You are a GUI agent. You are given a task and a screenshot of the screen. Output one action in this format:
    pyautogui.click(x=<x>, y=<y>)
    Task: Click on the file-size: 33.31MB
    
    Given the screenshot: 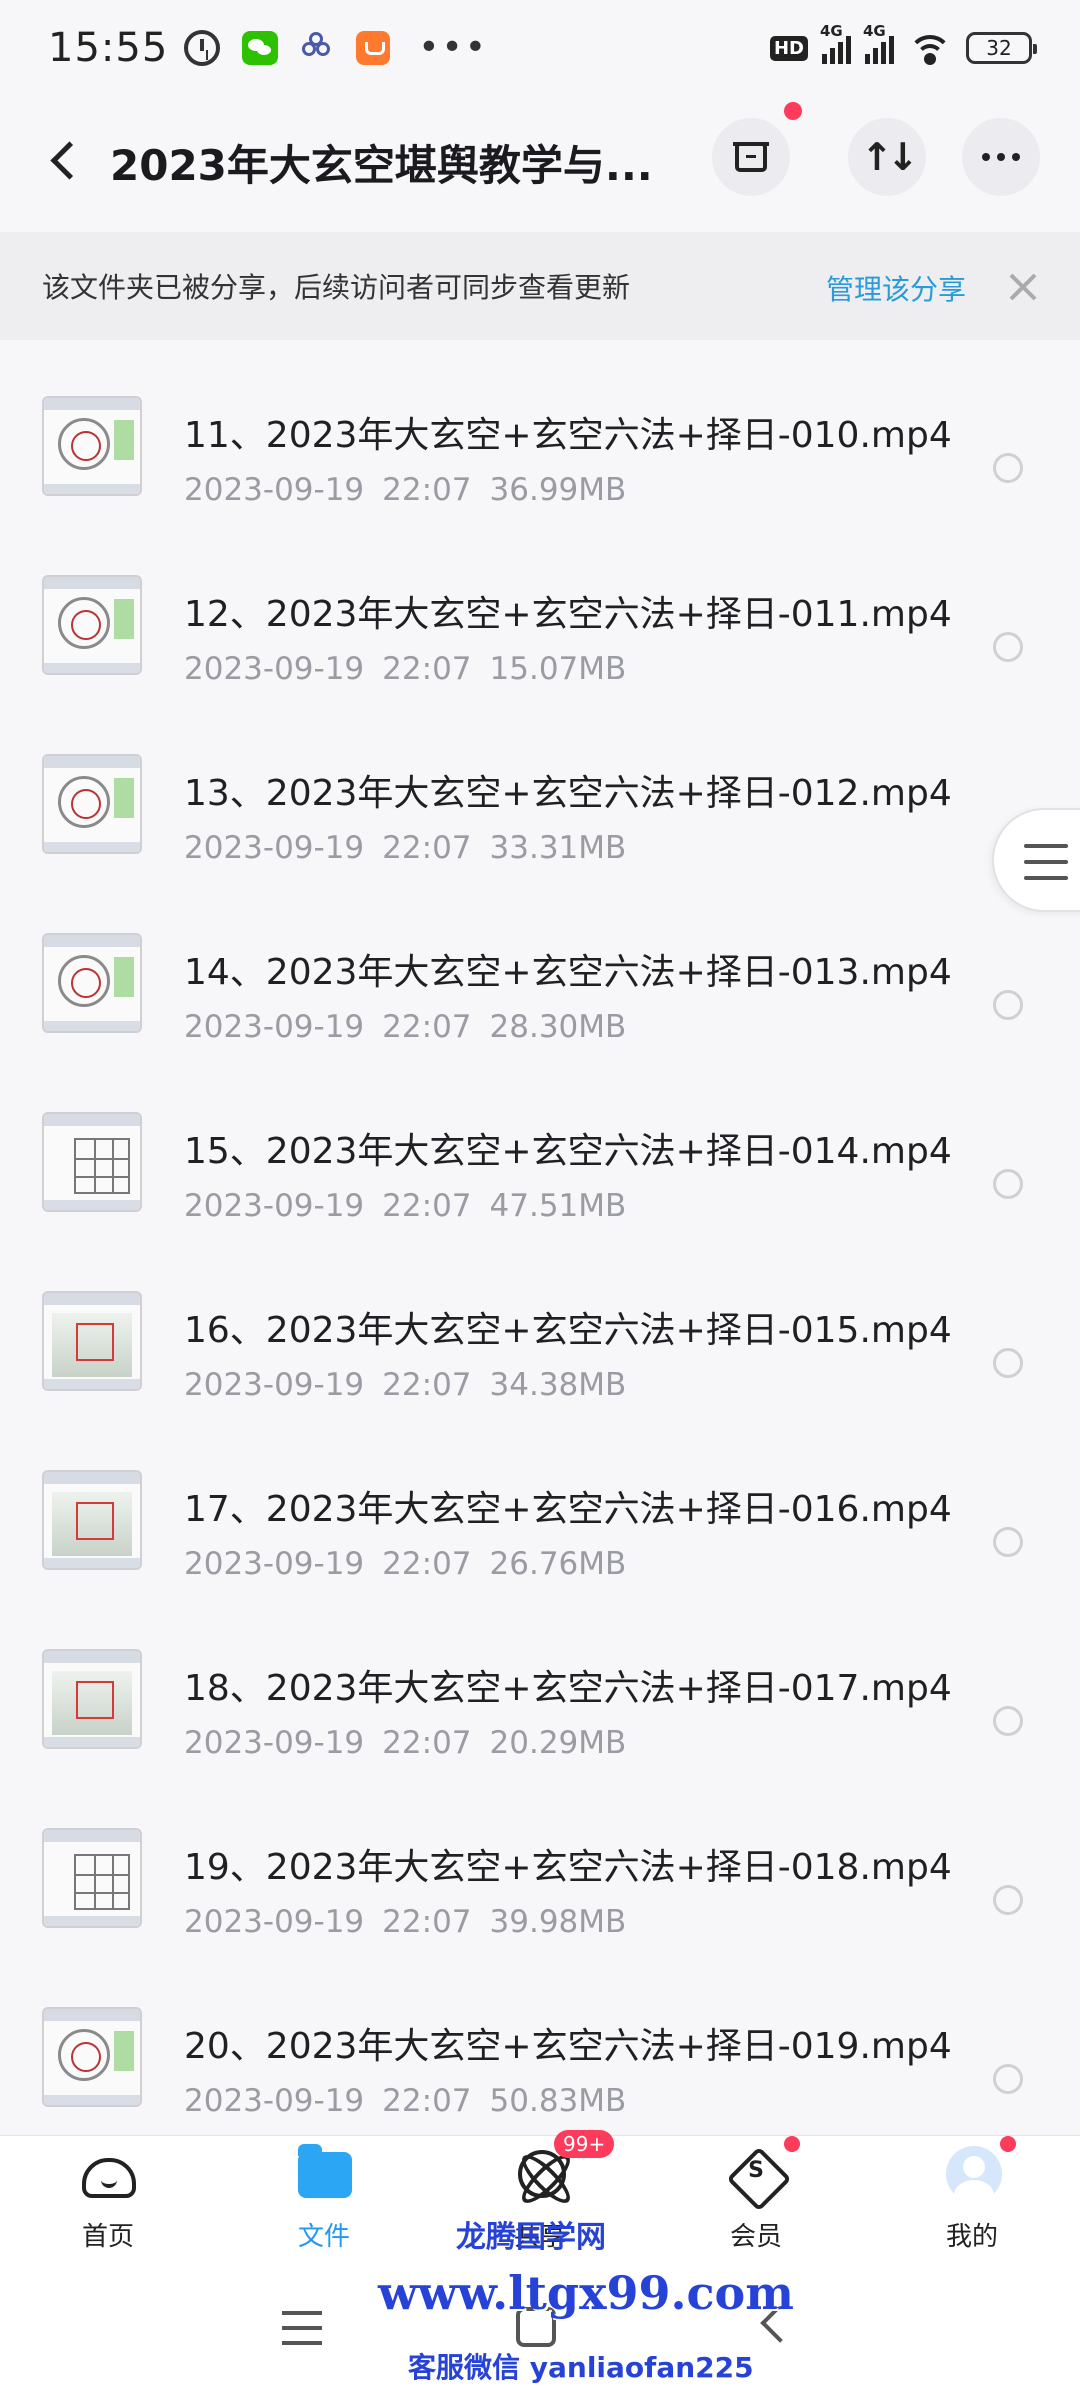 What is the action you would take?
    pyautogui.click(x=558, y=848)
    